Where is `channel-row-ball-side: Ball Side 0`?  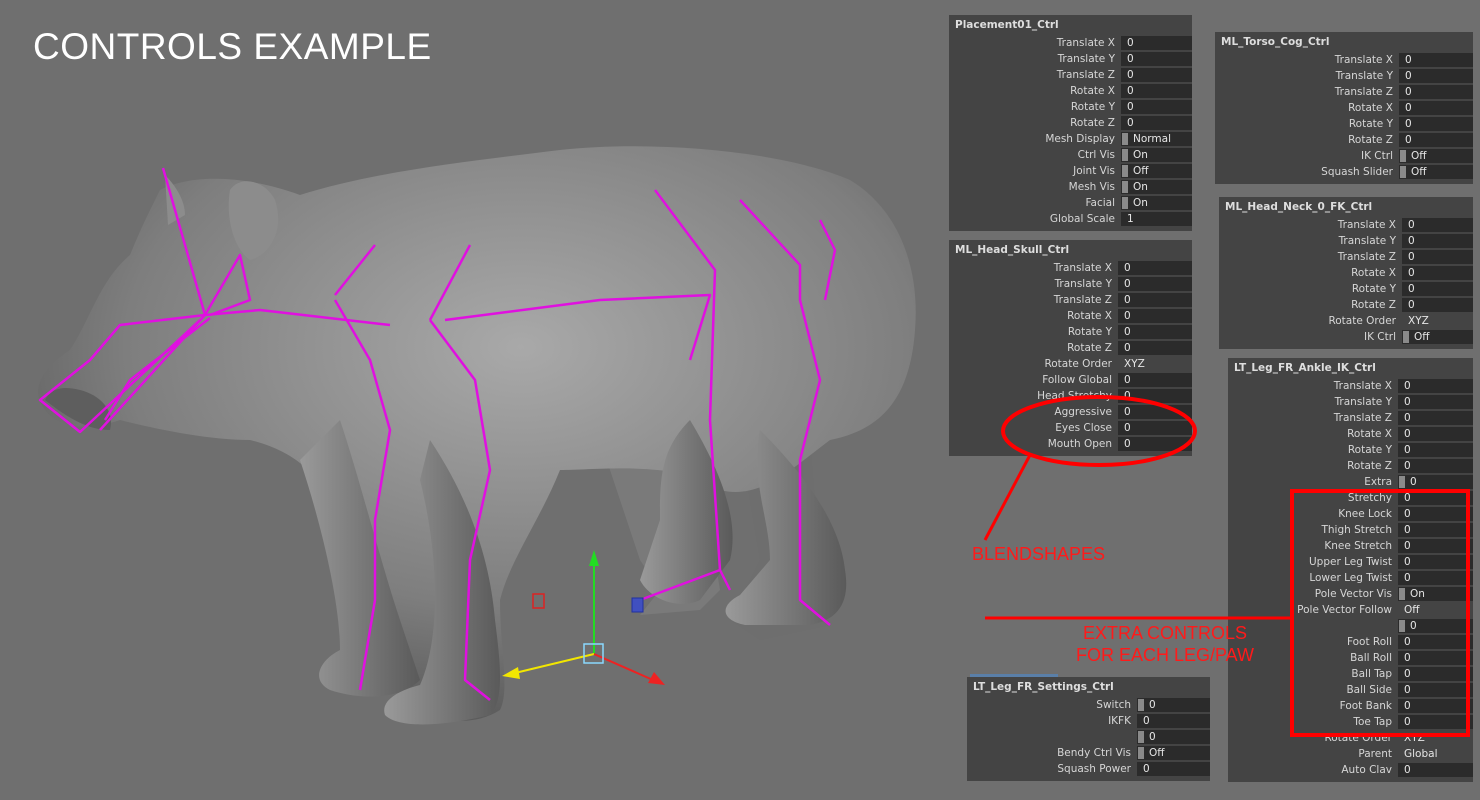
channel-row-ball-side: Ball Side 0 is located at coordinates (1350, 690).